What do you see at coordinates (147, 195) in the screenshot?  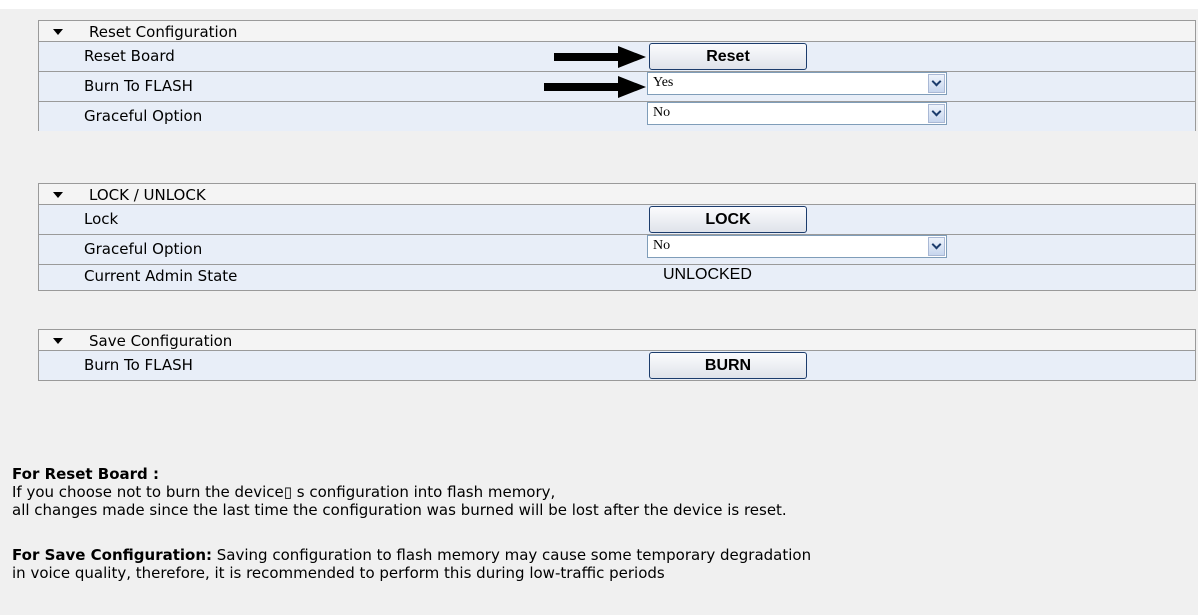 I see `section-title: LOCK / UNLOCK` at bounding box center [147, 195].